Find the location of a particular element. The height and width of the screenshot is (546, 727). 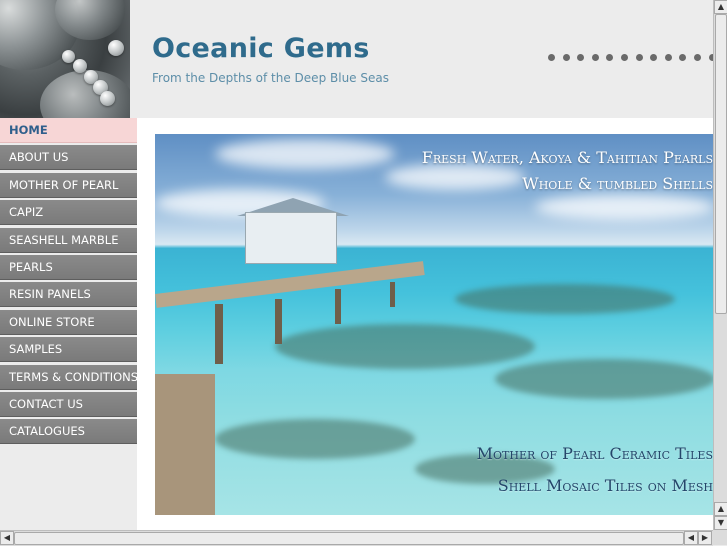

site-tagline: From the Depths of the Deep Blue Seas is located at coordinates (270, 78).